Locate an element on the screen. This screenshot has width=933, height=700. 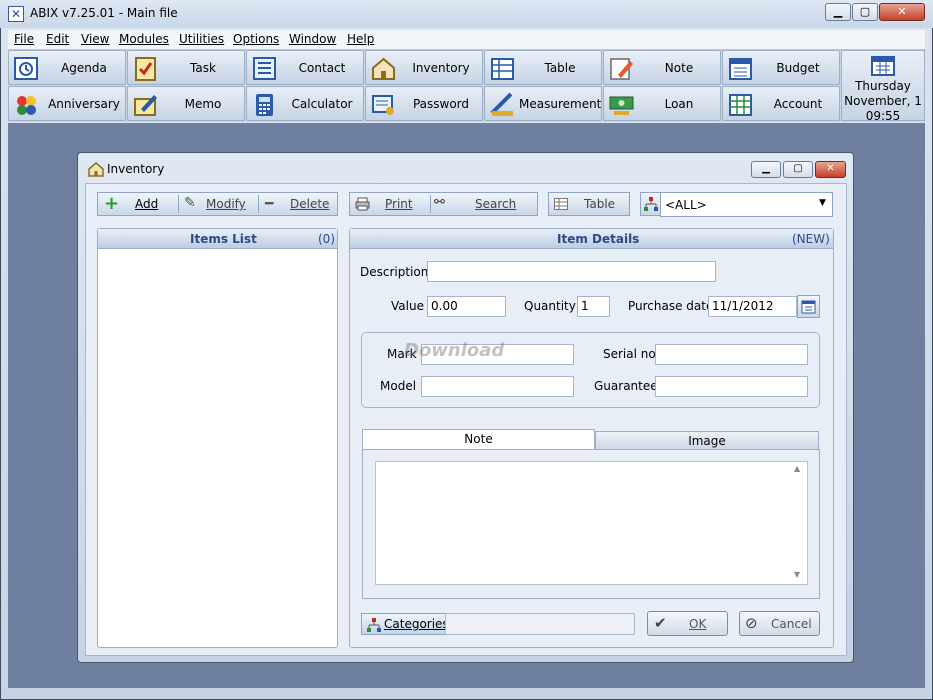
memo-button: Memo is located at coordinates (186, 103).